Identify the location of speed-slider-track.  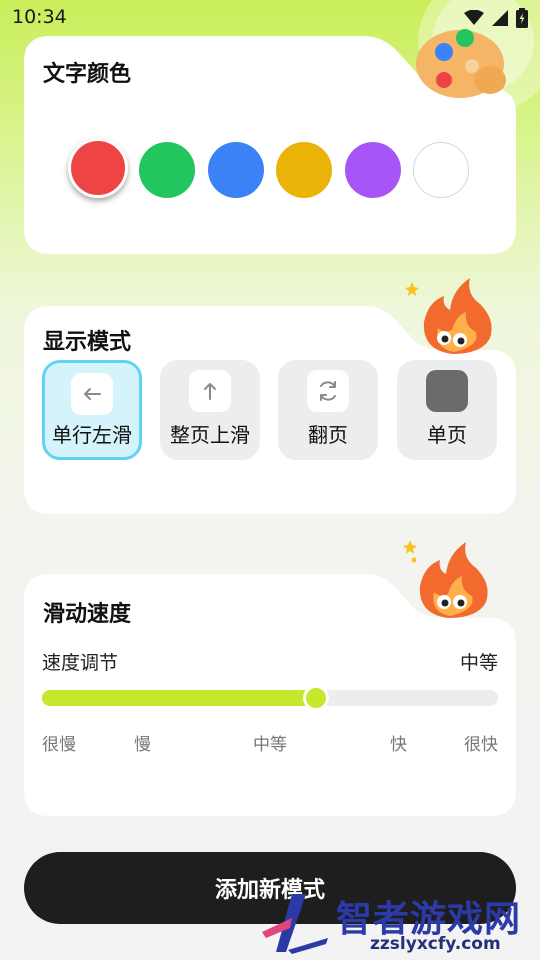
(270, 698).